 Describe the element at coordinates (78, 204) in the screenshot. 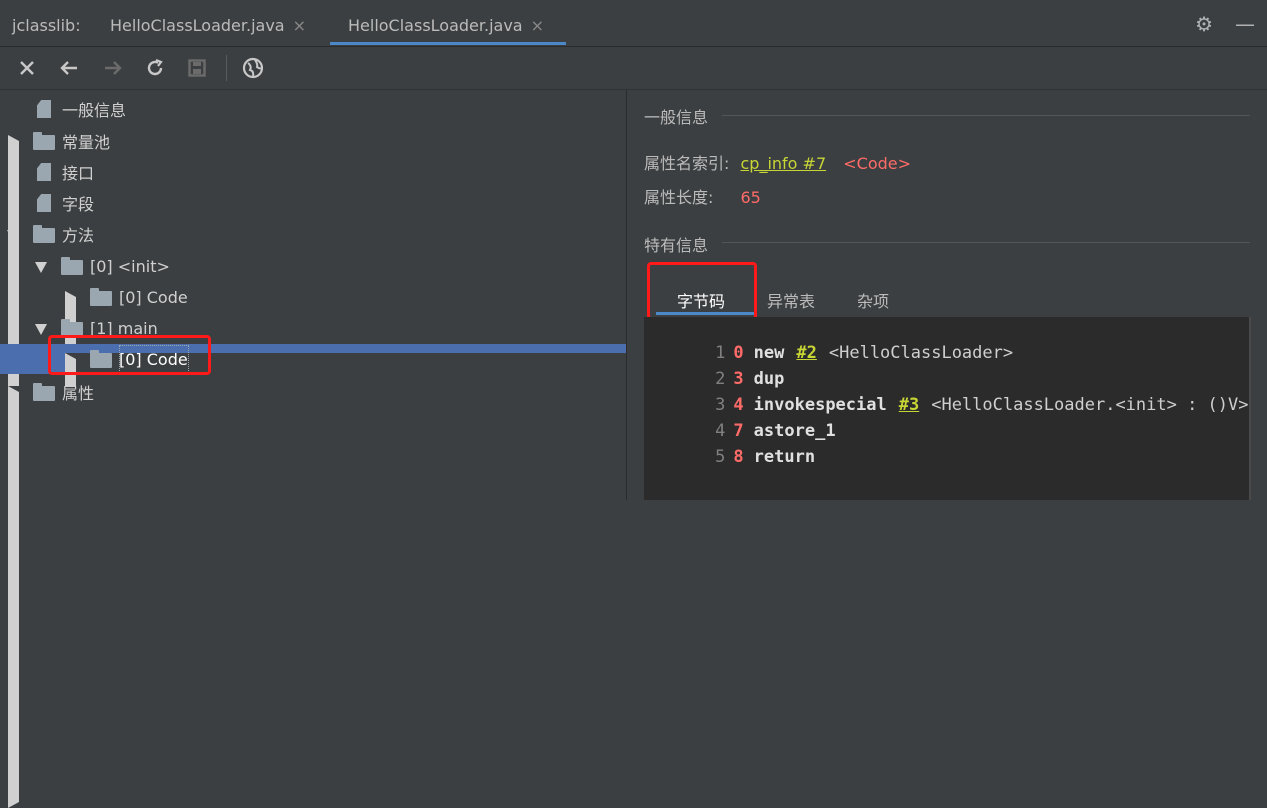

I see `tree-item-label: 字段` at that location.